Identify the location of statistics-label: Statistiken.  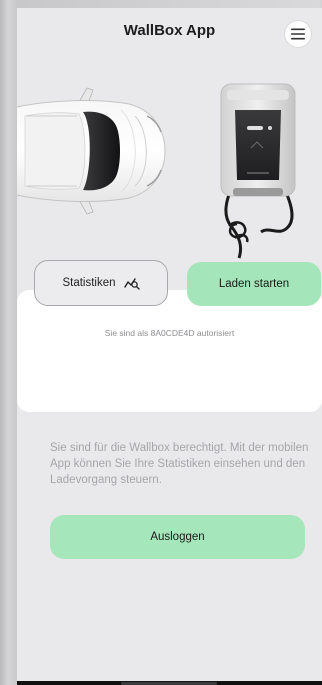
(89, 283).